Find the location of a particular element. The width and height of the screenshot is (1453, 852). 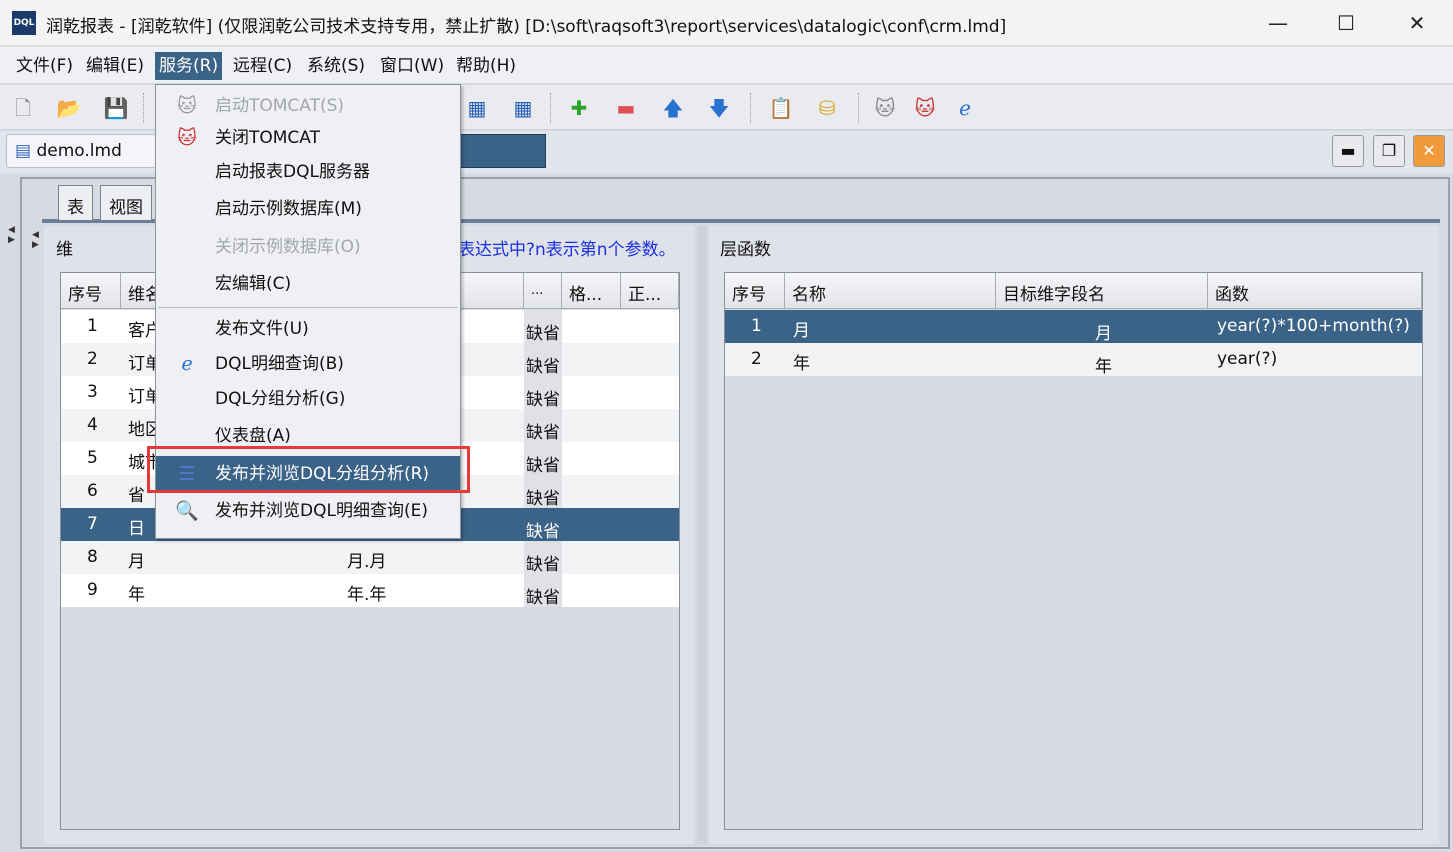

app-icon: DQL is located at coordinates (24, 23).